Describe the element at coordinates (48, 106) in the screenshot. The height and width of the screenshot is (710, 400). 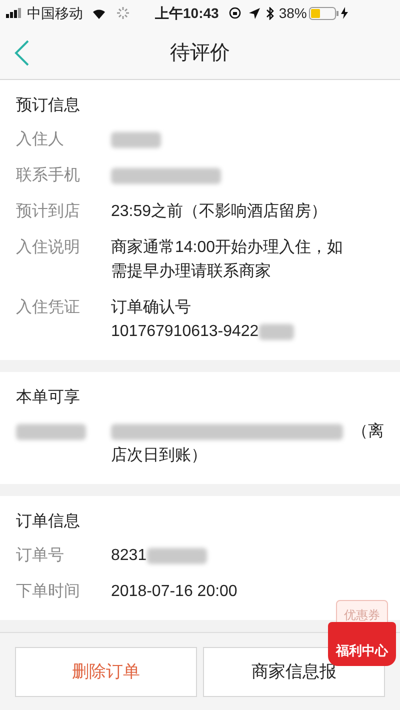
I see `section-title: 预订信息` at that location.